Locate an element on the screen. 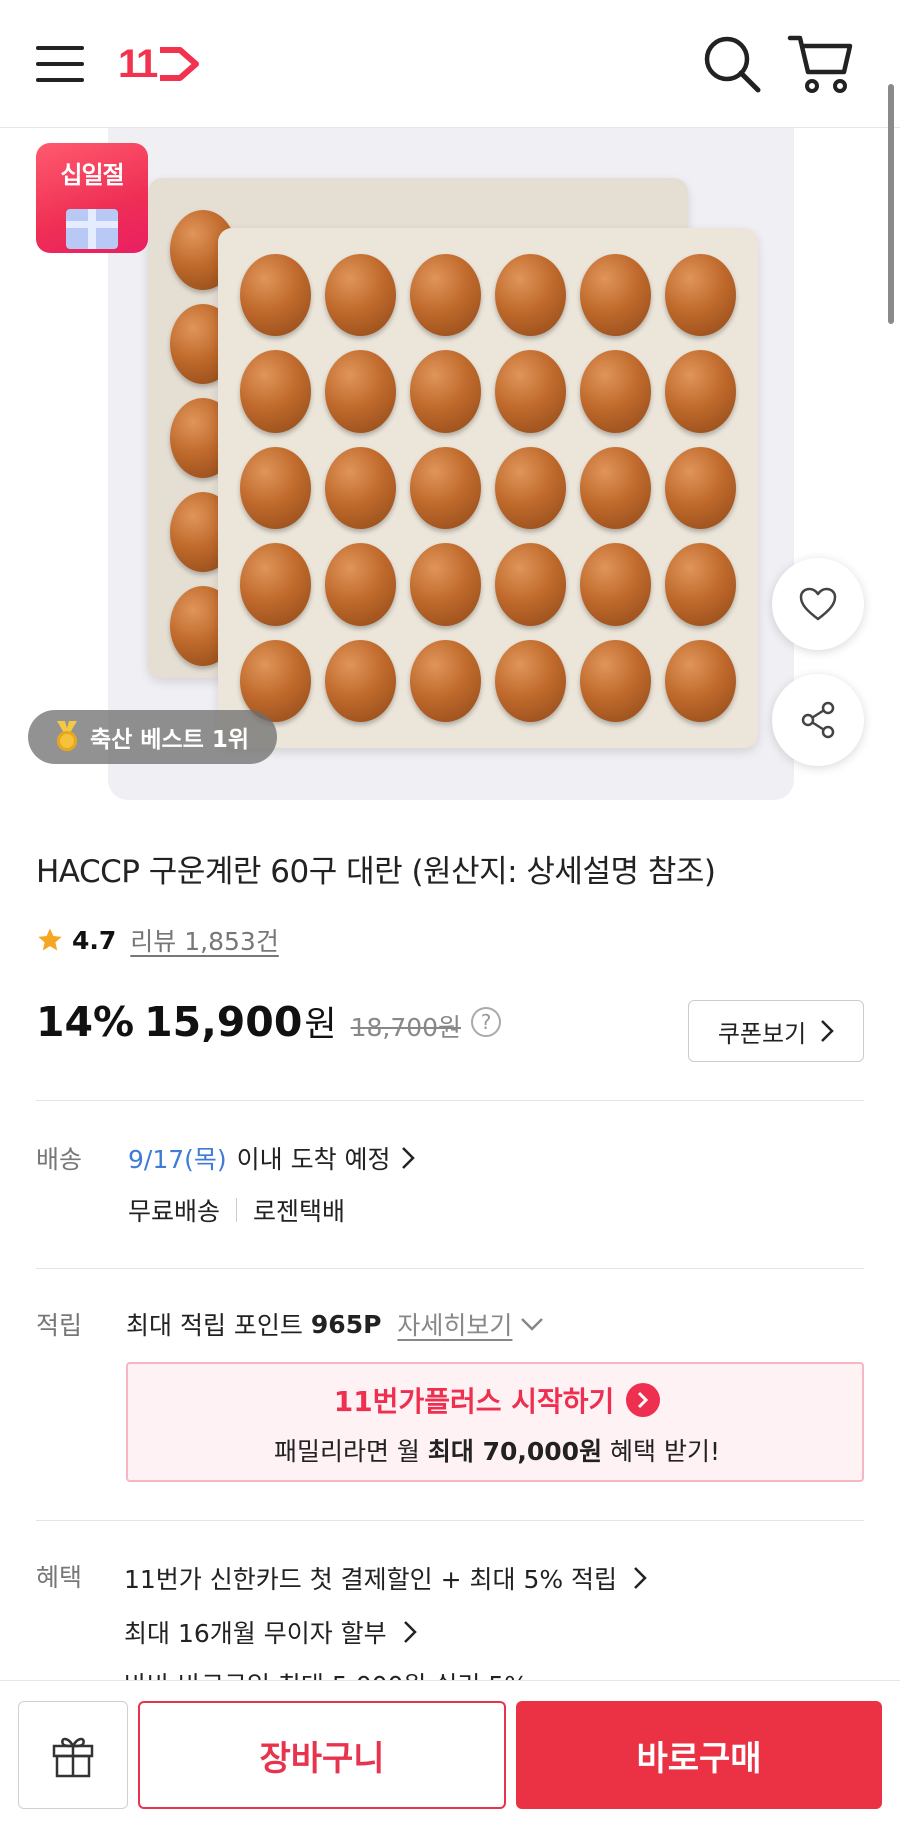 The image size is (900, 1827). arrow-circle-icon is located at coordinates (643, 1400).